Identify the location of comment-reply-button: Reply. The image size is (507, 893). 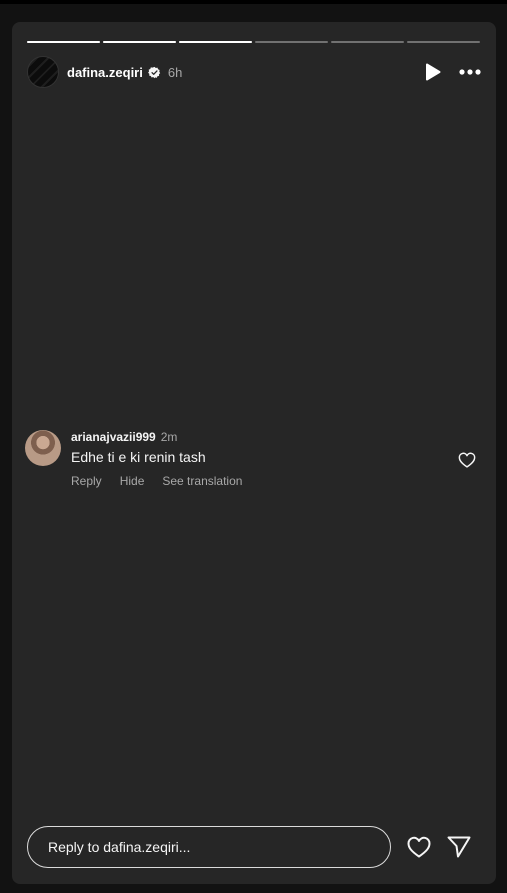
(86, 481).